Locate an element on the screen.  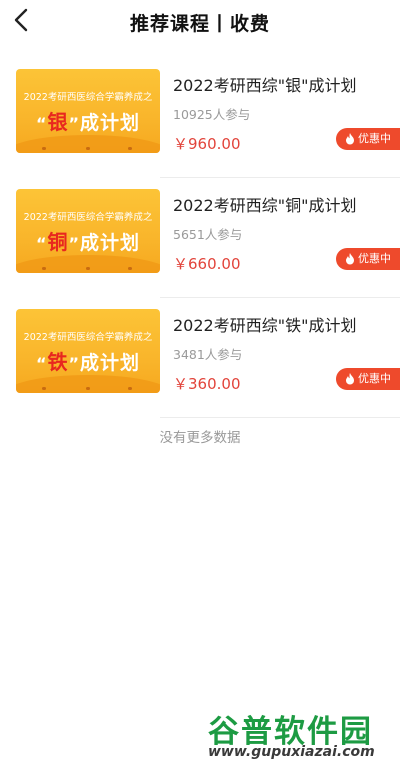
thumbnail-highlight: 银 is located at coordinates (58, 122).